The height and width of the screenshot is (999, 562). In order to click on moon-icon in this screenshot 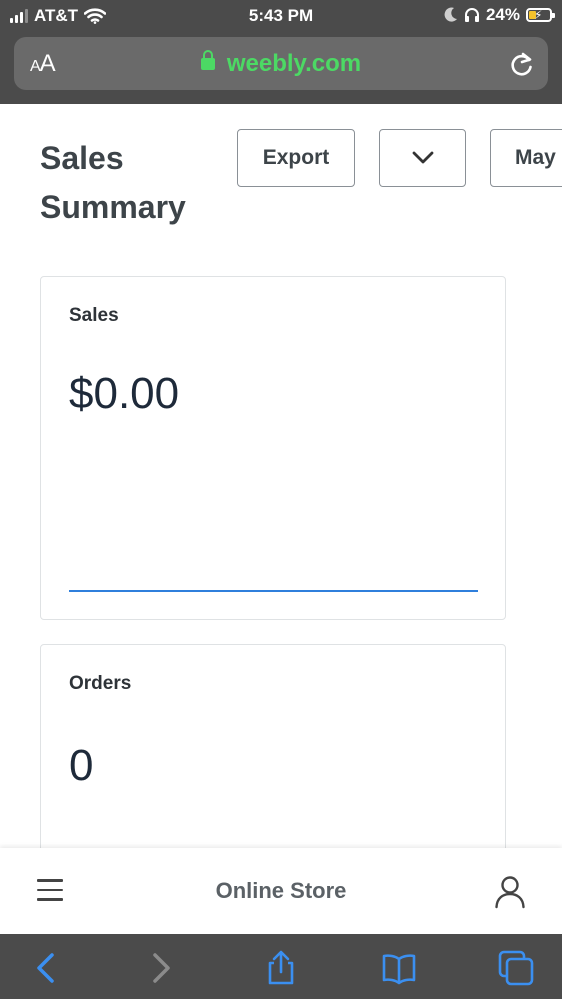, I will do `click(450, 14)`.